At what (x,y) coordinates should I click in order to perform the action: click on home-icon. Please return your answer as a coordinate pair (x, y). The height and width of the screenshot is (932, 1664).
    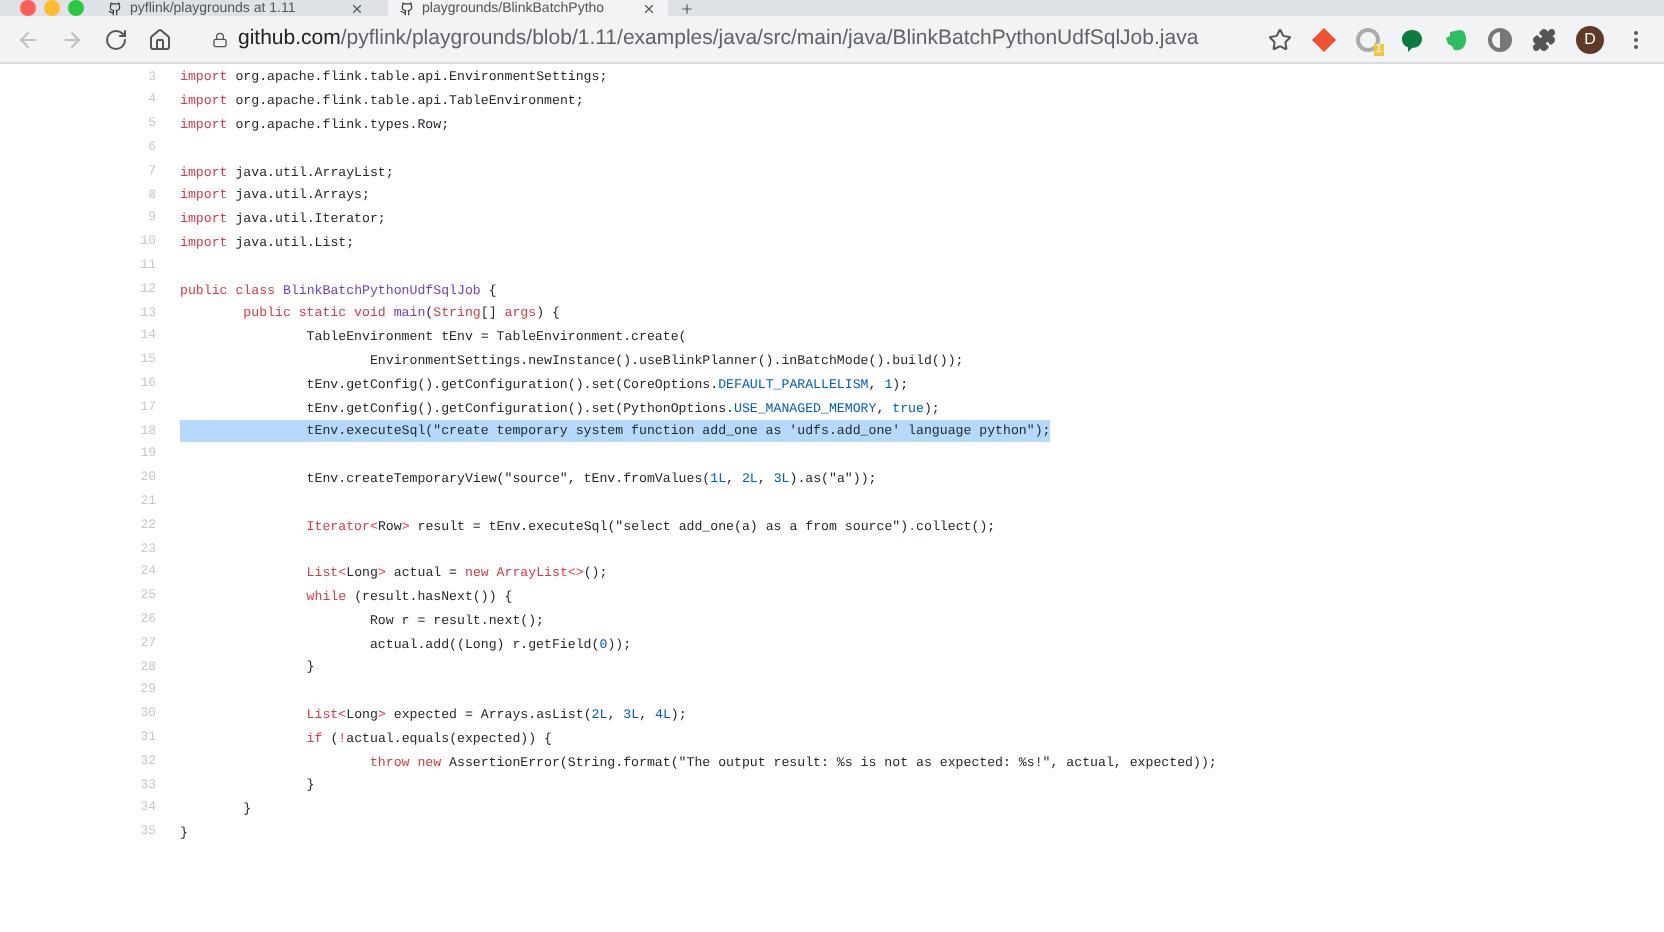
    Looking at the image, I should click on (160, 39).